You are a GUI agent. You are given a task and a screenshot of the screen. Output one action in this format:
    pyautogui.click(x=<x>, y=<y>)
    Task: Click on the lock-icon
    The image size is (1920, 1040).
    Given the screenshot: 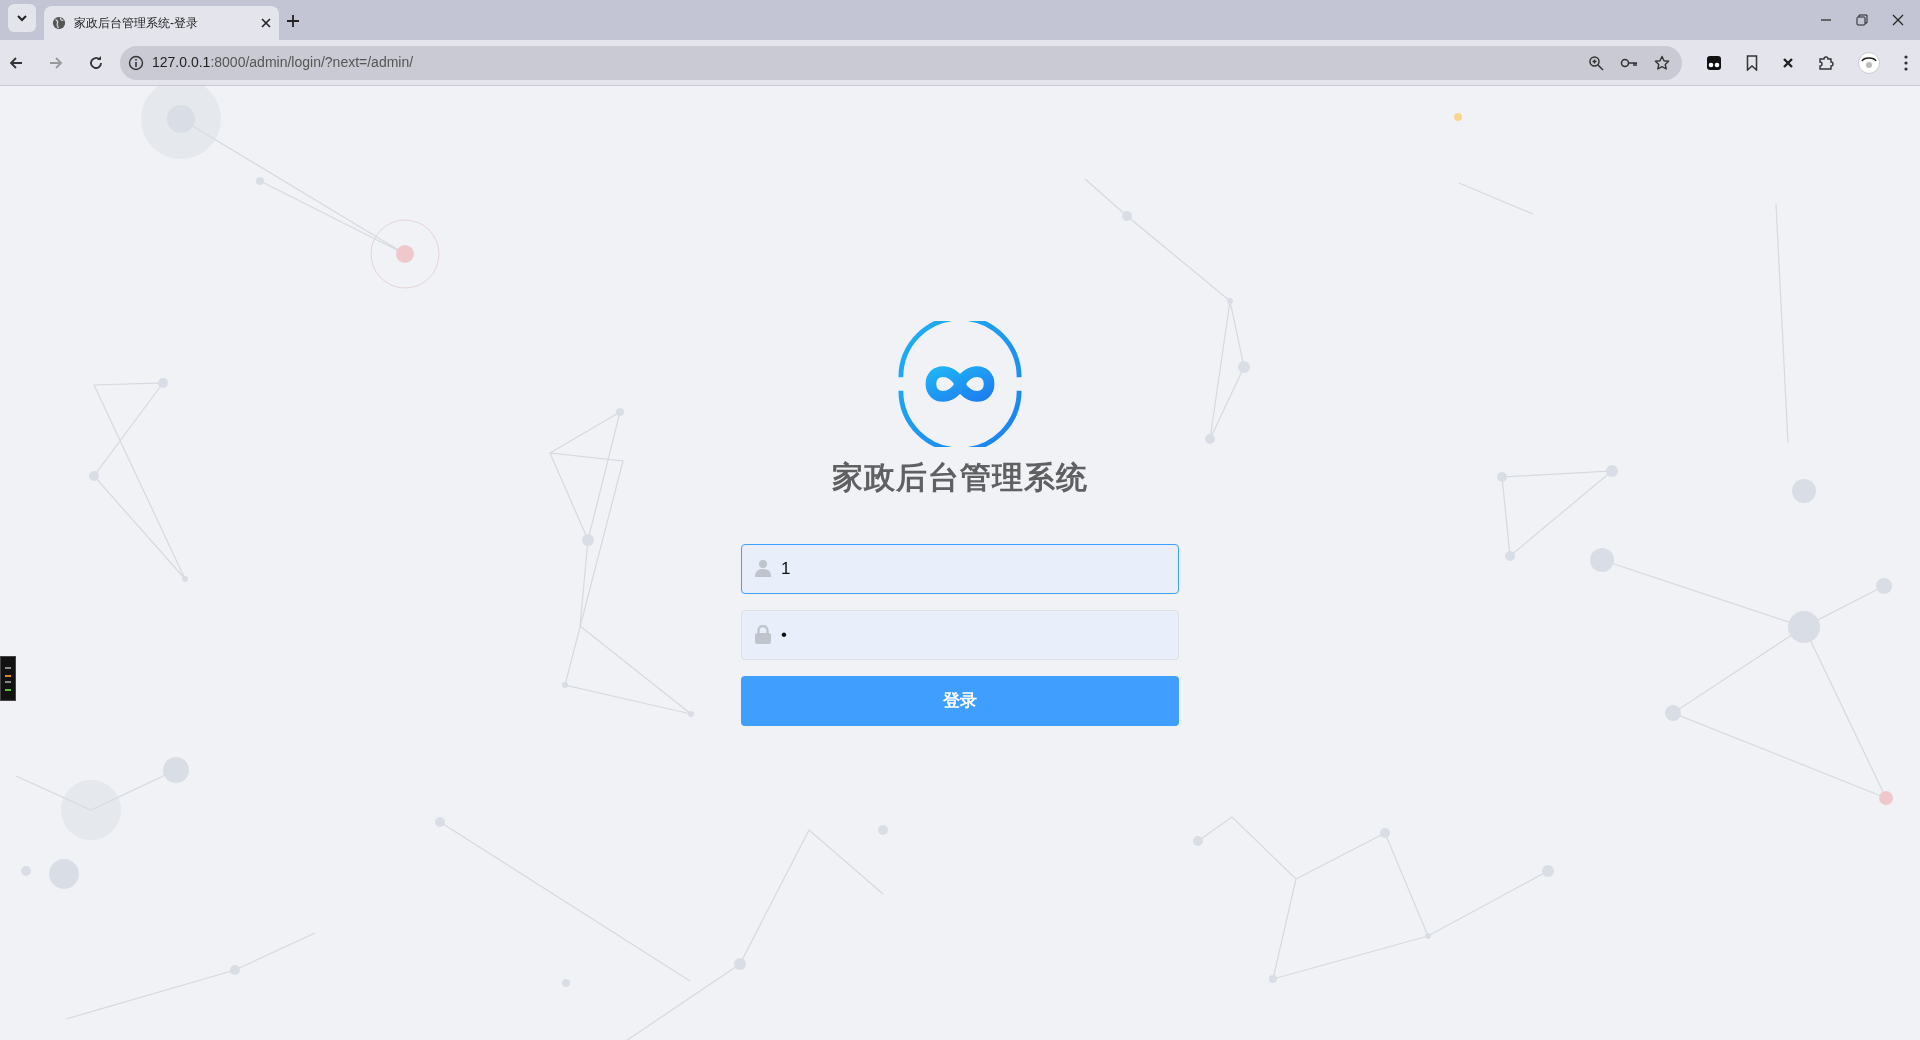 What is the action you would take?
    pyautogui.click(x=763, y=634)
    